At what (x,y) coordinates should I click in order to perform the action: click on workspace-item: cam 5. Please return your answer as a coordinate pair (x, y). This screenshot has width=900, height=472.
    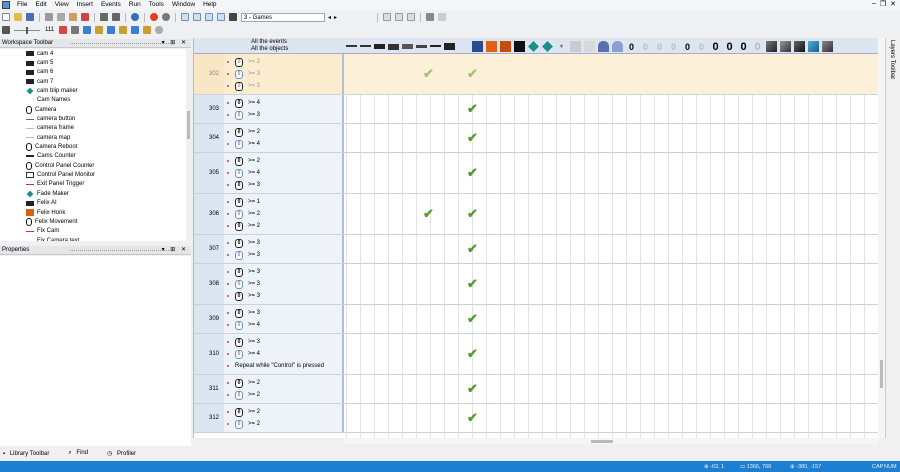
    Looking at the image, I should click on (93, 62).